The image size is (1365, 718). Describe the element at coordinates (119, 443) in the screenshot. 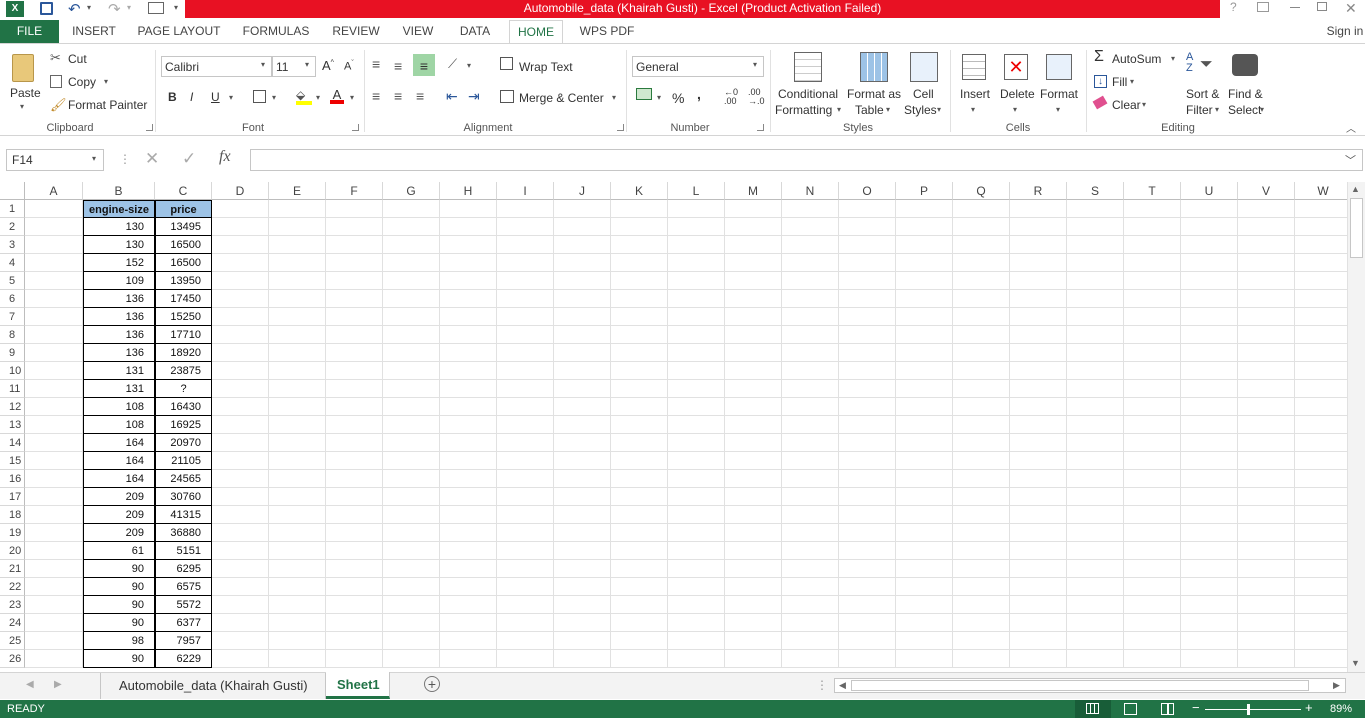

I see `engine-size-cell: 164` at that location.